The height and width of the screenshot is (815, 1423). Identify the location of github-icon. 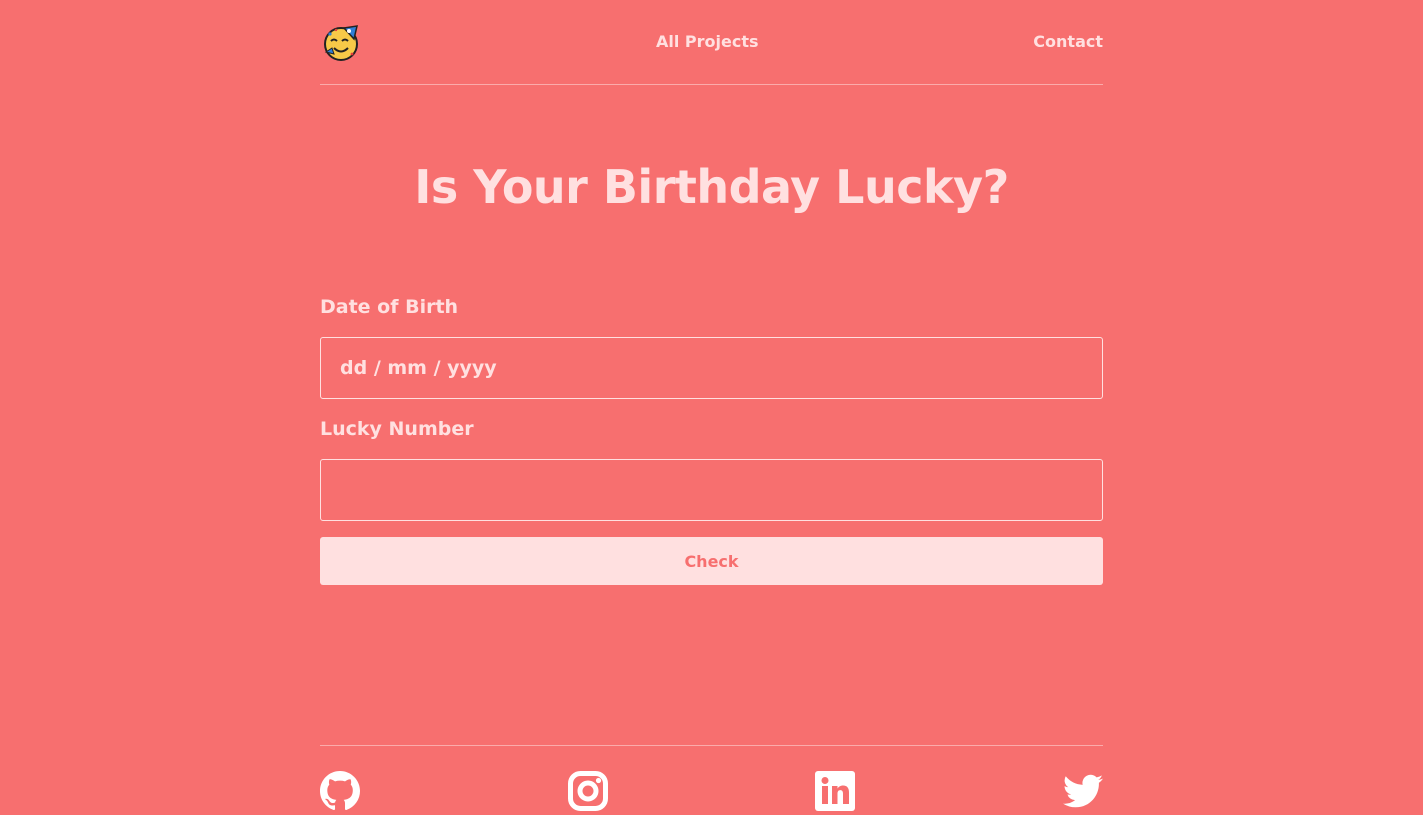
(340, 791).